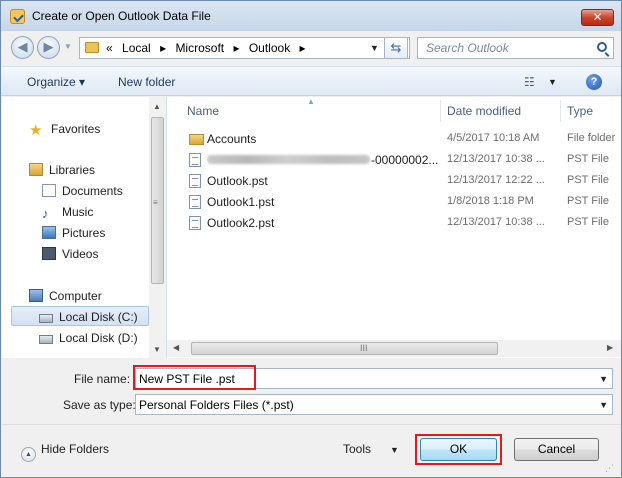 This screenshot has height=478, width=622. I want to click on close-button: ✕, so click(597, 17).